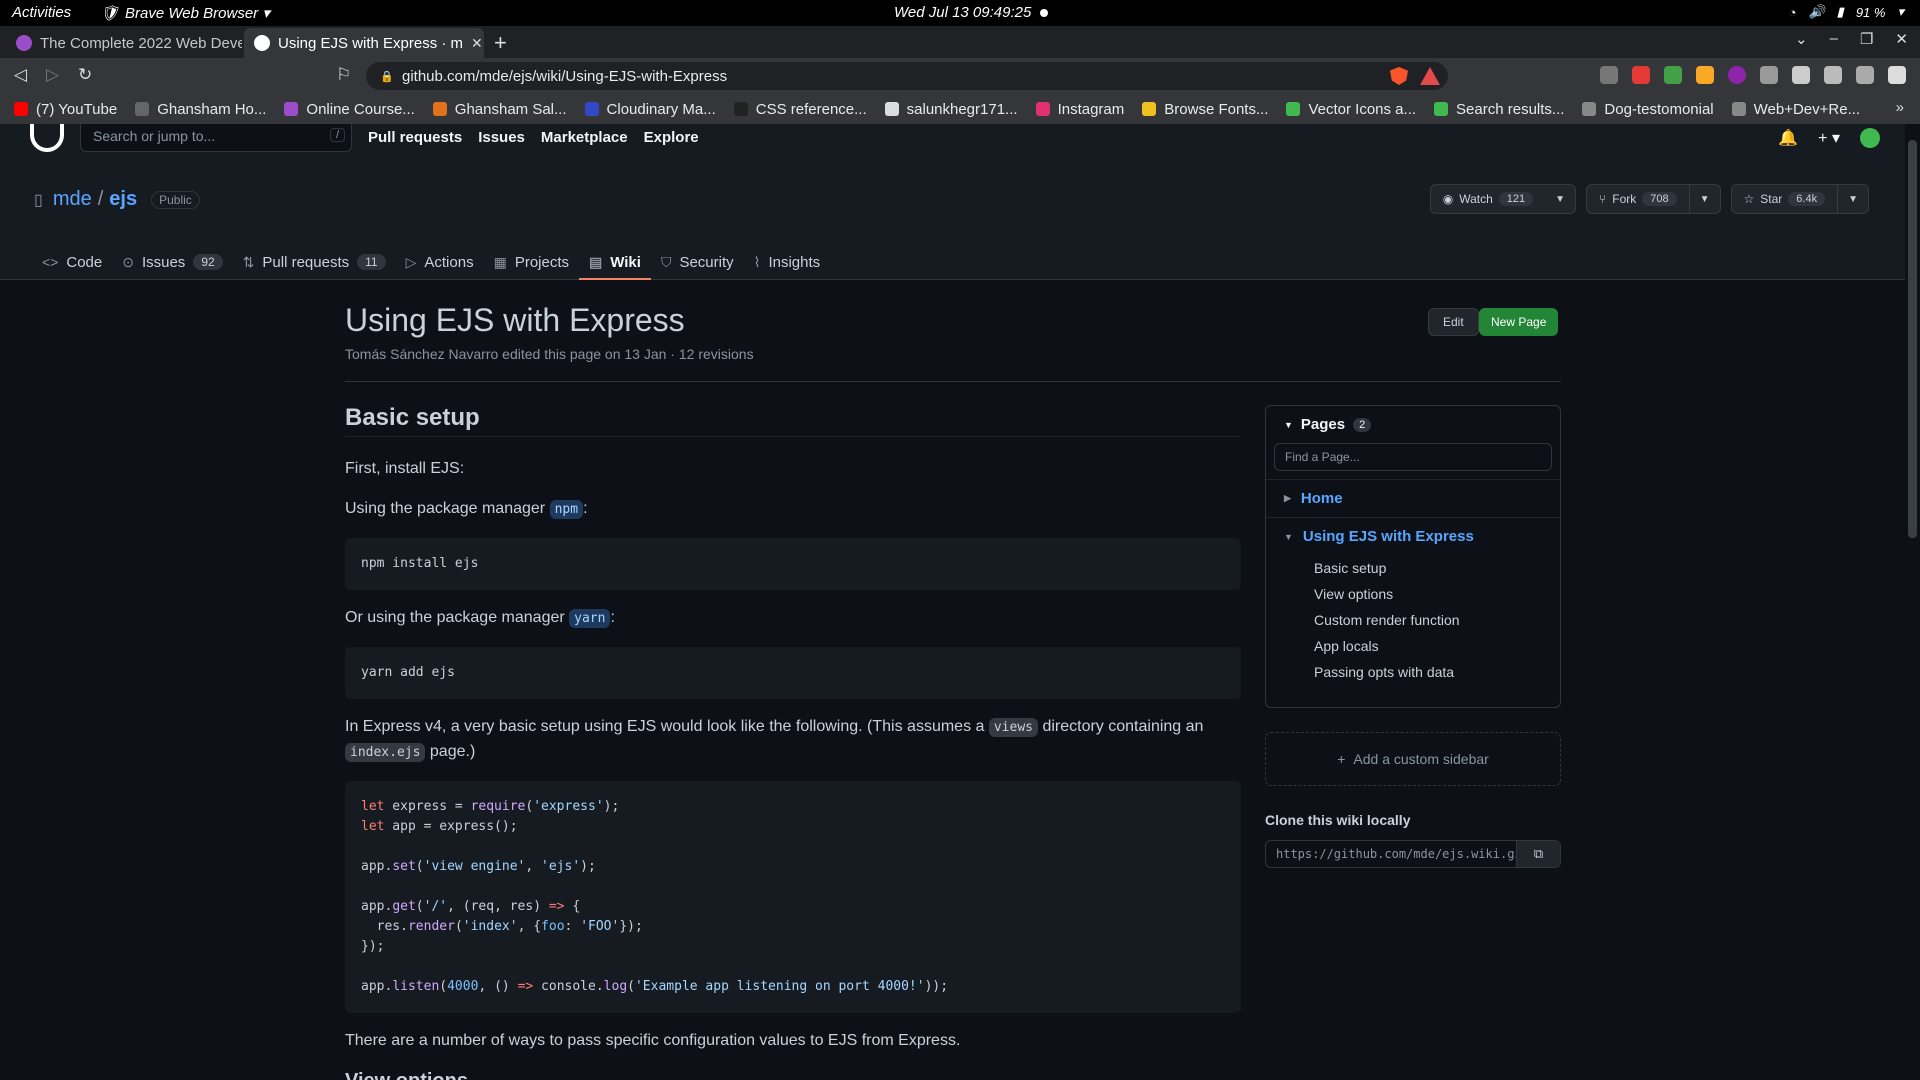 This screenshot has width=1920, height=1080. What do you see at coordinates (584, 137) in the screenshot?
I see `nav-marketplace: Marketplace` at bounding box center [584, 137].